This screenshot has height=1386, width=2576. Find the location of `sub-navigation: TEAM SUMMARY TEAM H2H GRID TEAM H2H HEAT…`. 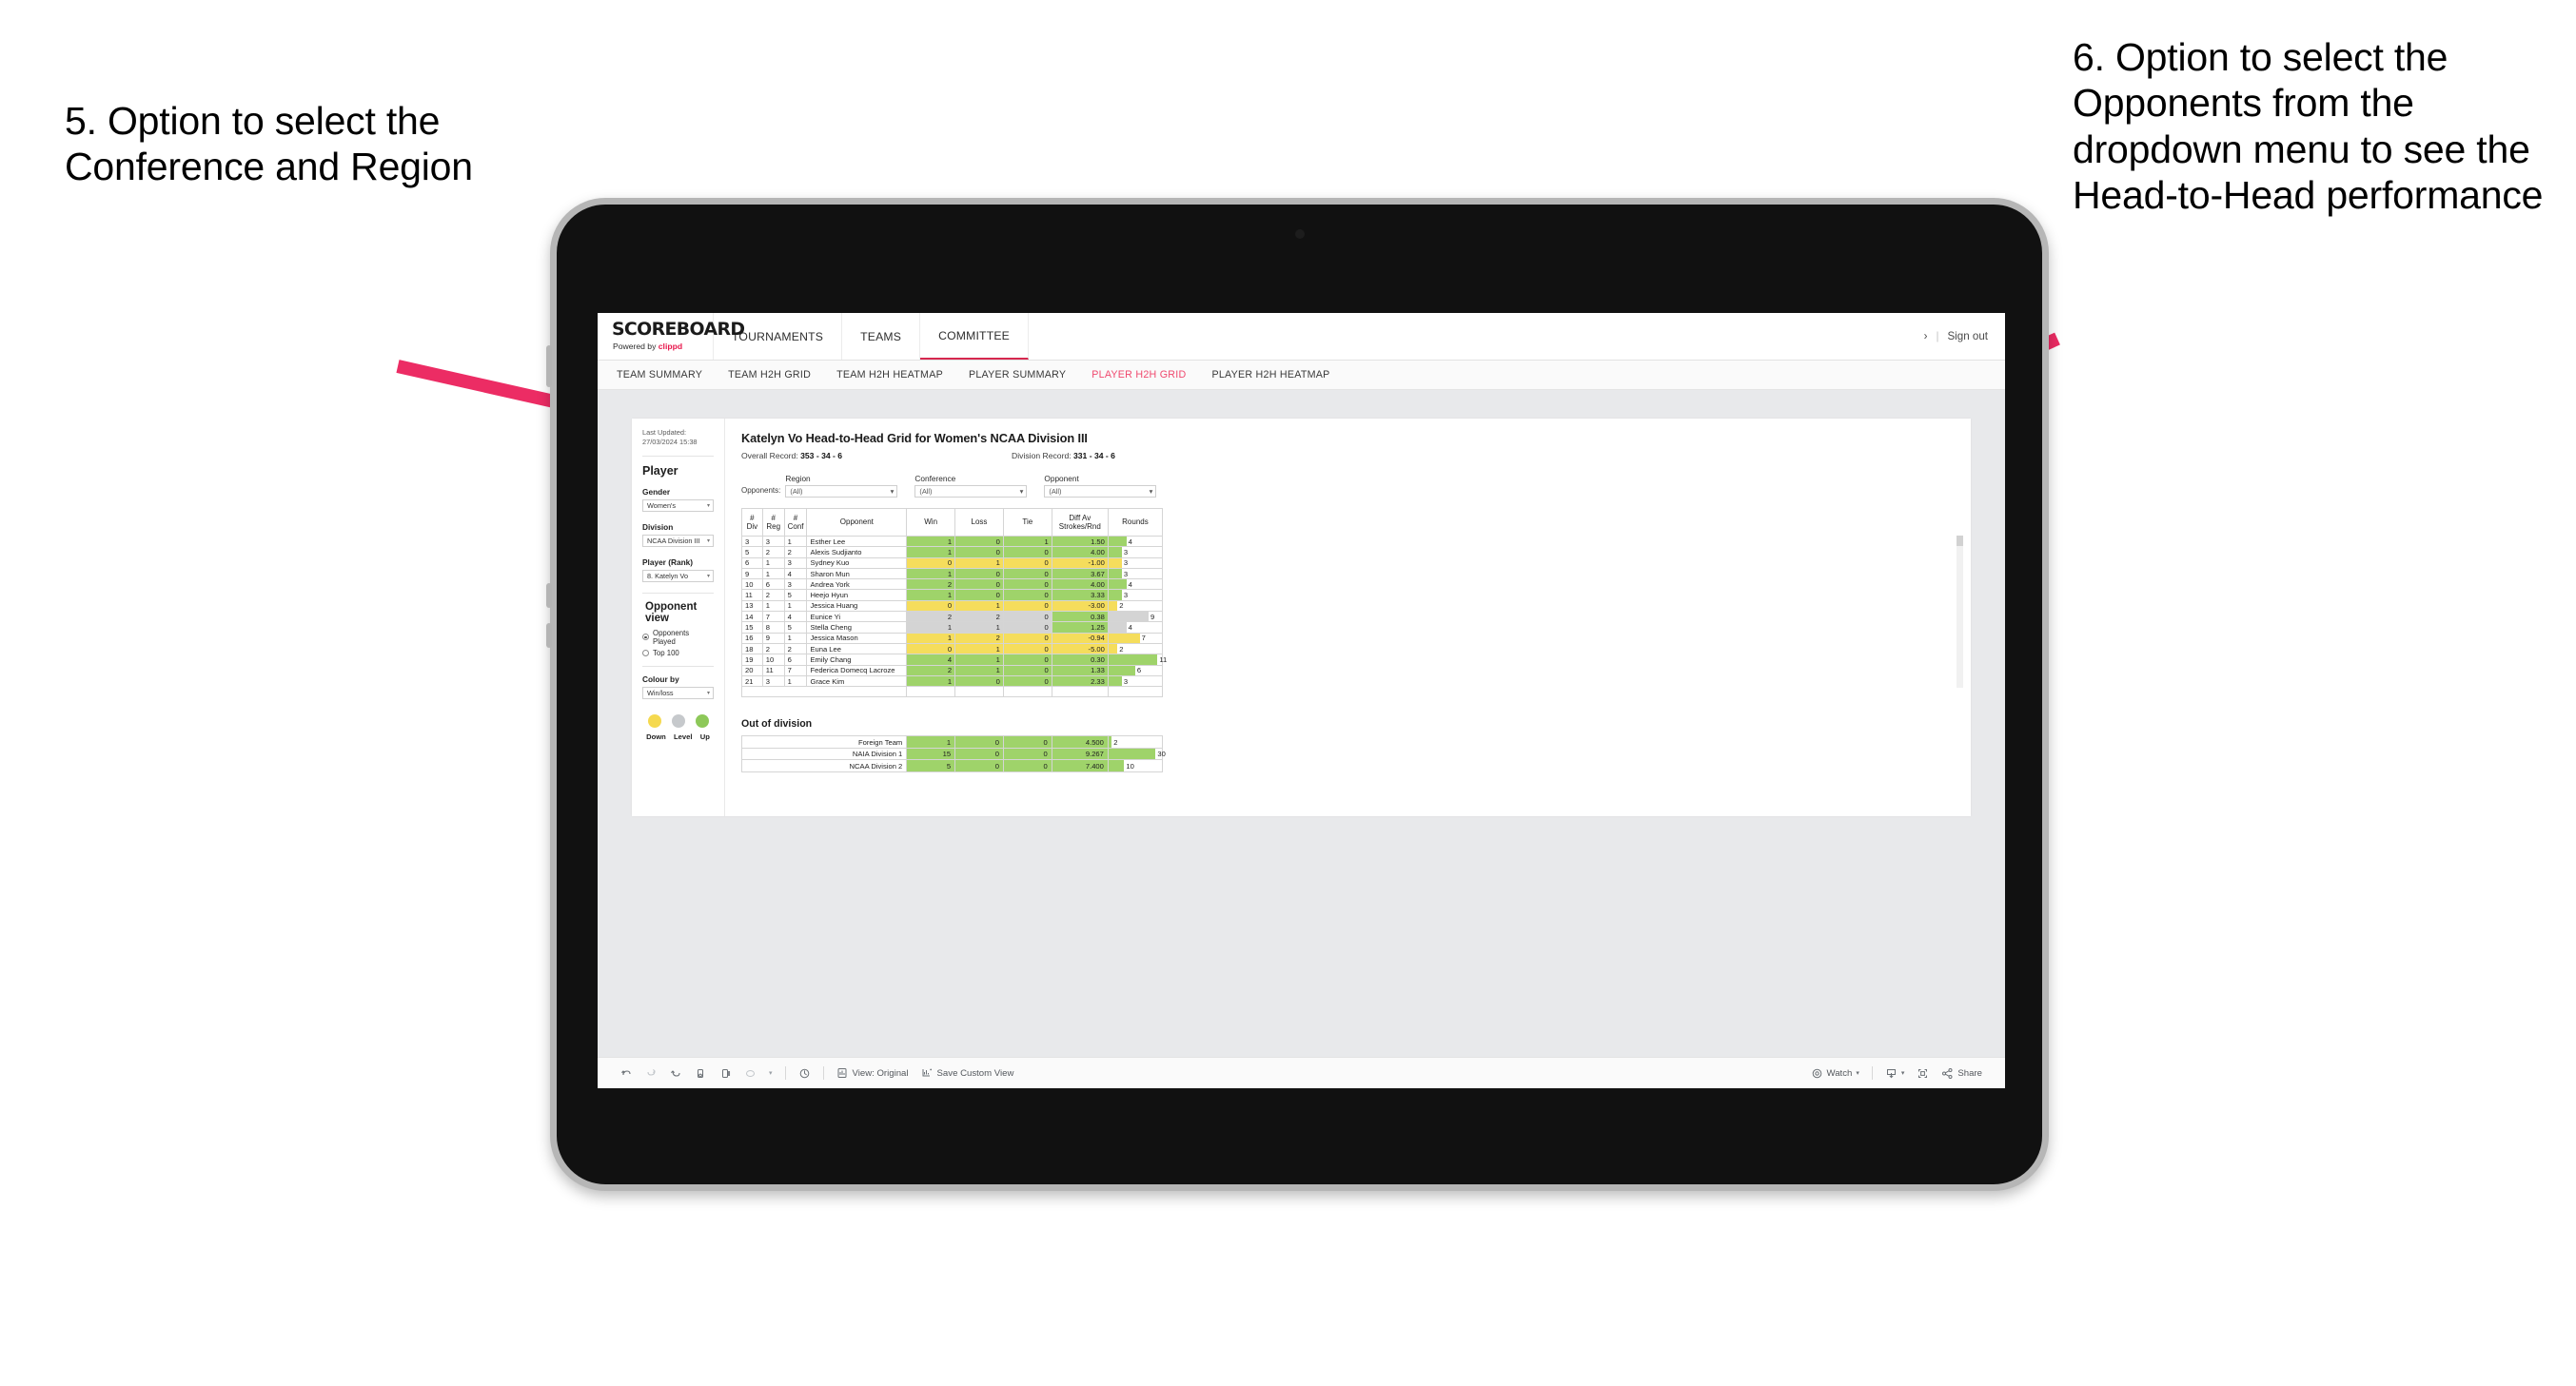

sub-navigation: TEAM SUMMARY TEAM H2H GRID TEAM H2H HEAT… is located at coordinates (1301, 375).